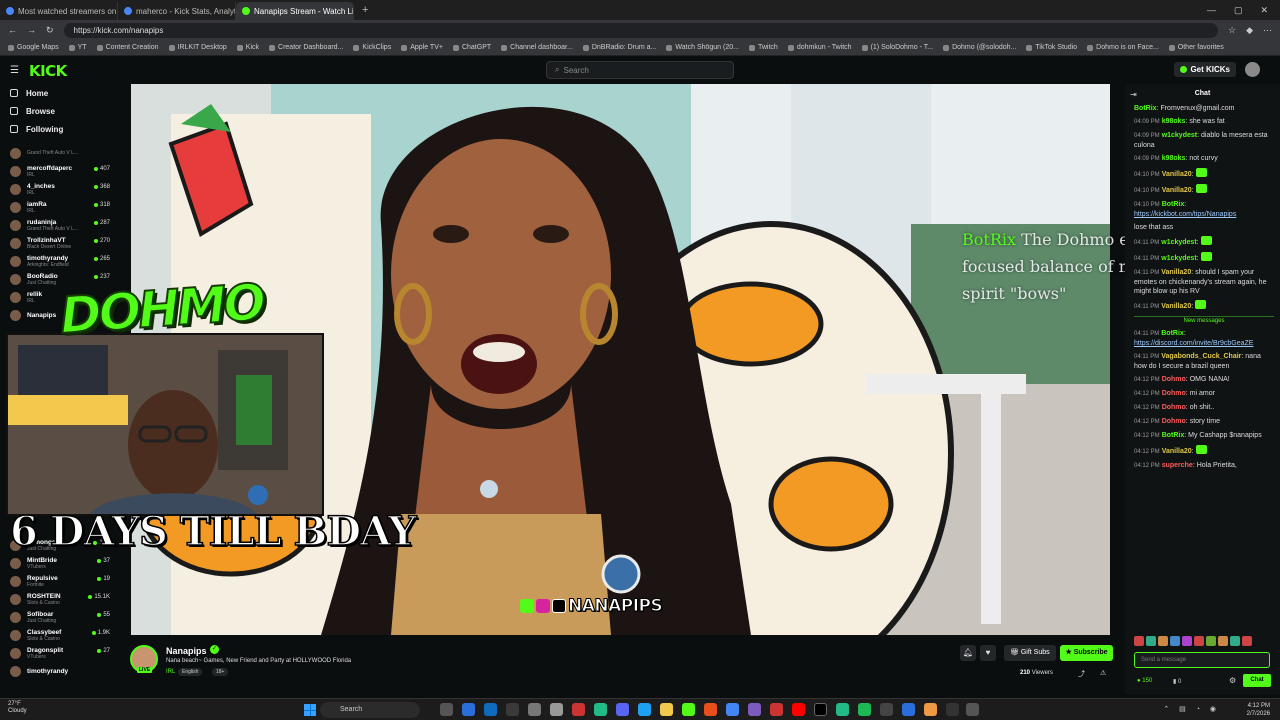 This screenshot has height=720, width=1280. I want to click on browser-tab-active: Nanapips Stream - Watch Liv✕, so click(295, 11).